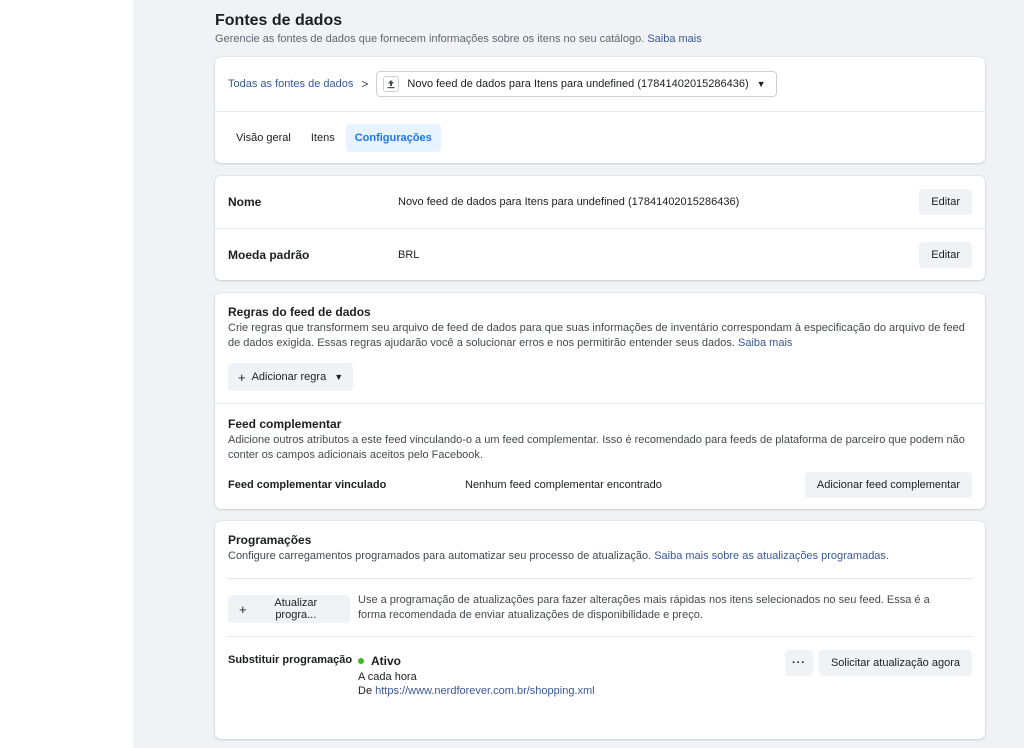  I want to click on property-value: BRL, so click(409, 255).